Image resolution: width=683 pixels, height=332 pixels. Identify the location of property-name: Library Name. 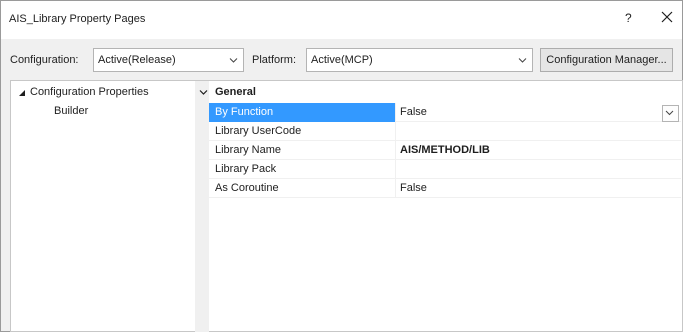
(248, 150).